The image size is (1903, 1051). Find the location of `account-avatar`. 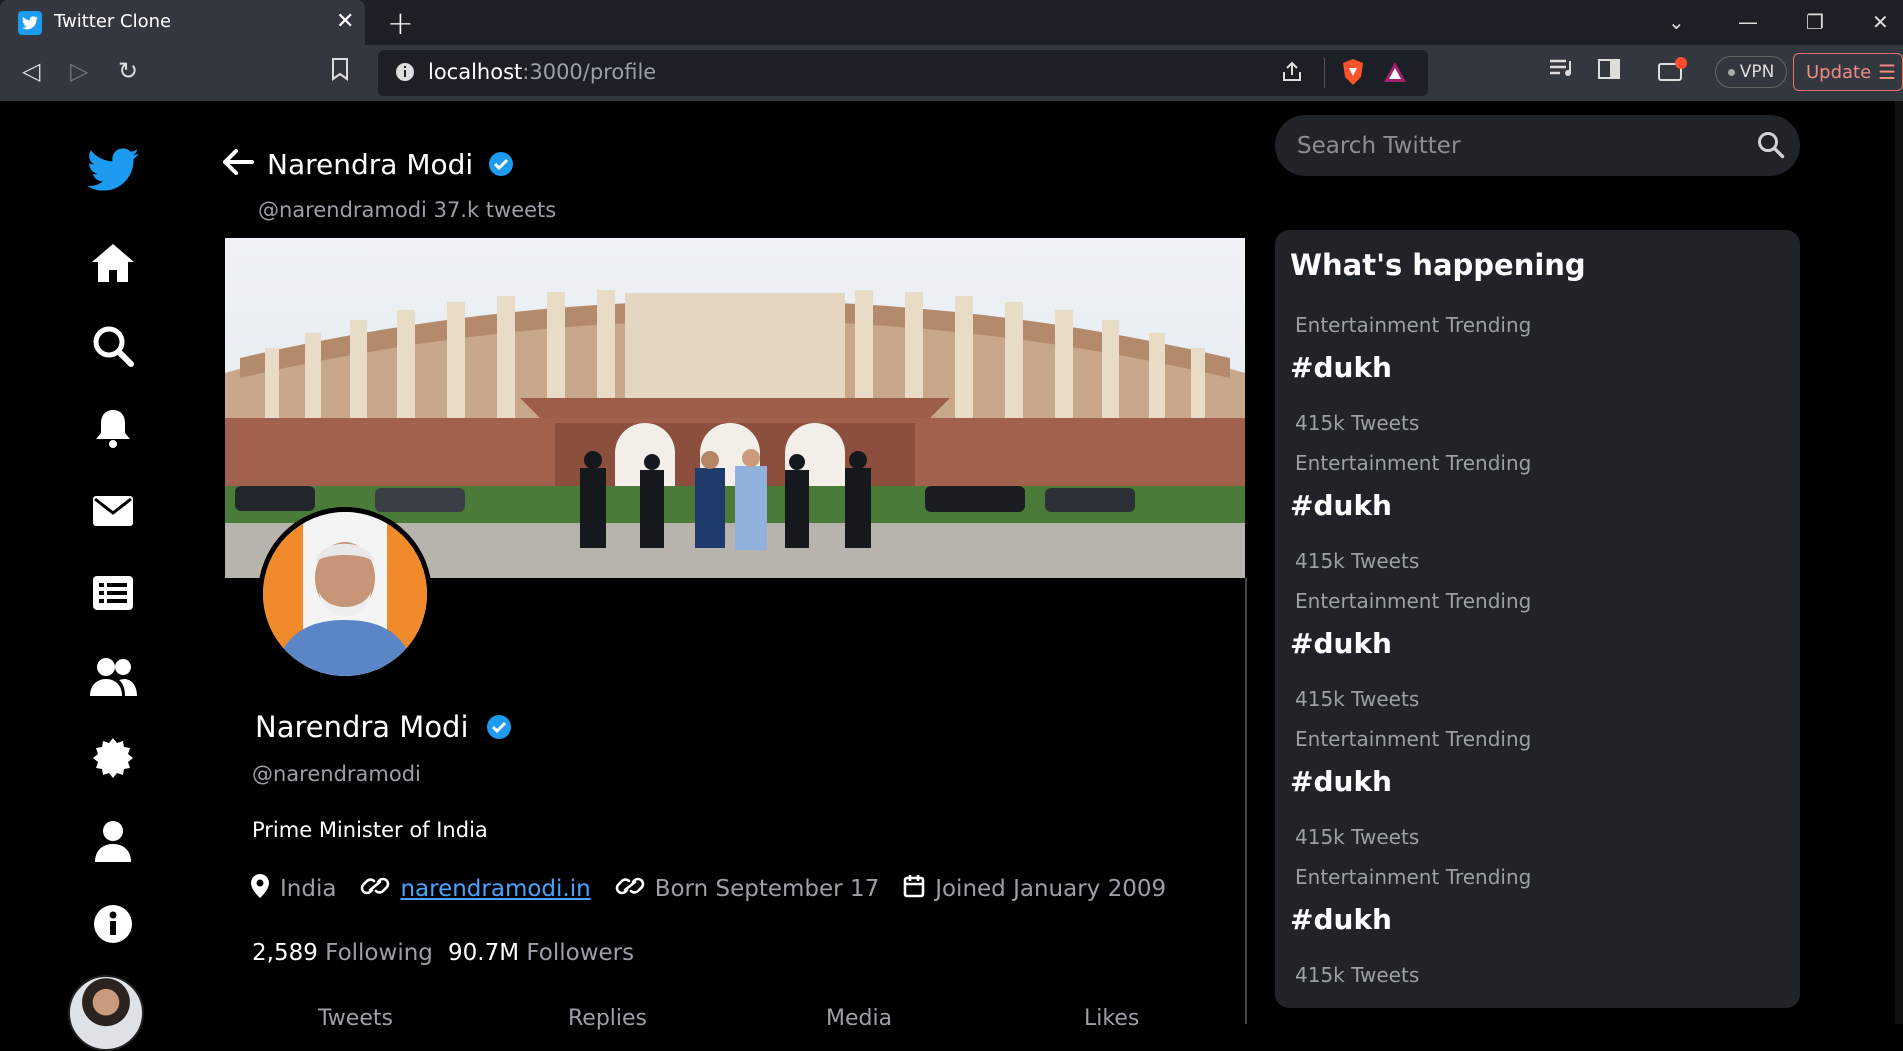

account-avatar is located at coordinates (106, 1013).